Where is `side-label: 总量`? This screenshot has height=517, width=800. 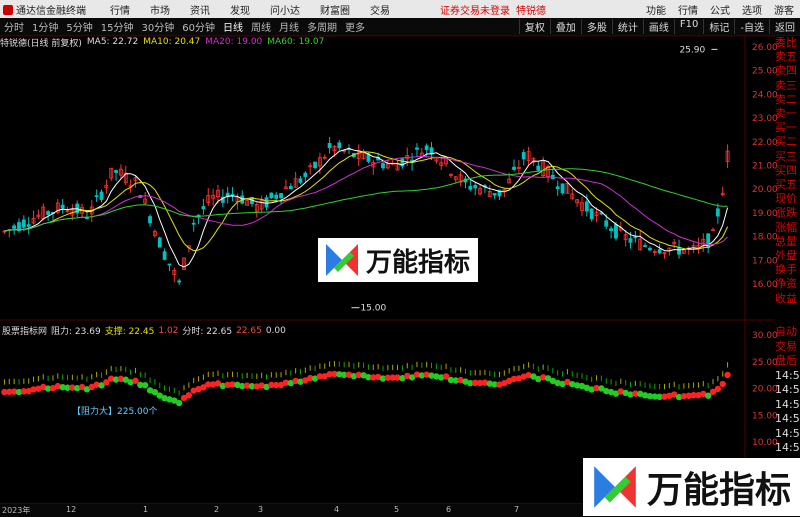
side-label: 总量 is located at coordinates (786, 241).